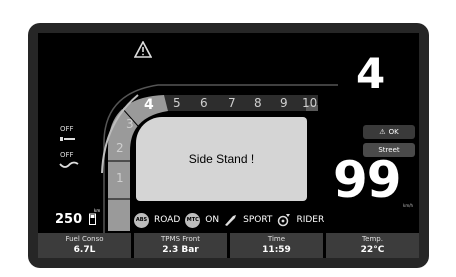 The image size is (456, 277). I want to click on traction-status: OFF, so click(67, 155).